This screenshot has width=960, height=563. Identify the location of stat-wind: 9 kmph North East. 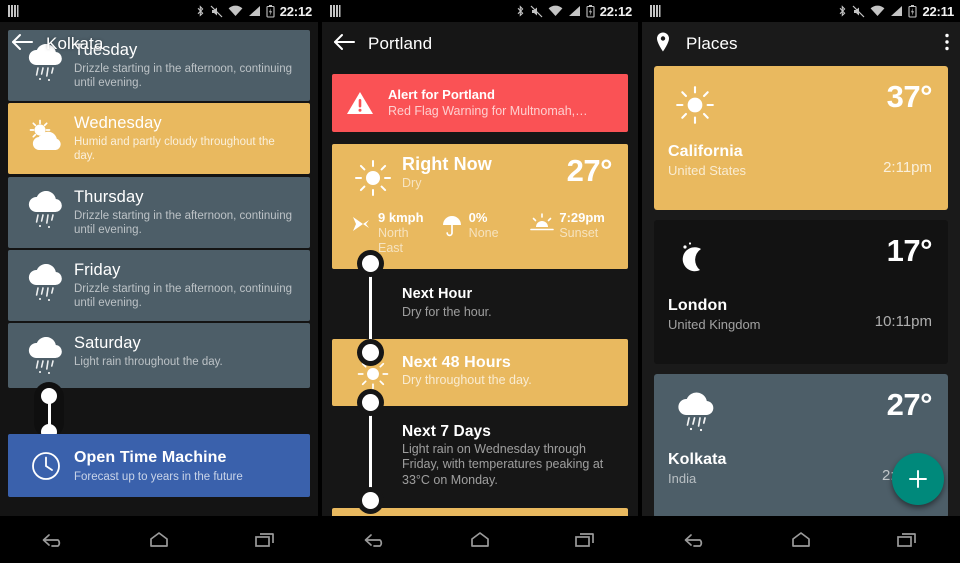
(389, 233).